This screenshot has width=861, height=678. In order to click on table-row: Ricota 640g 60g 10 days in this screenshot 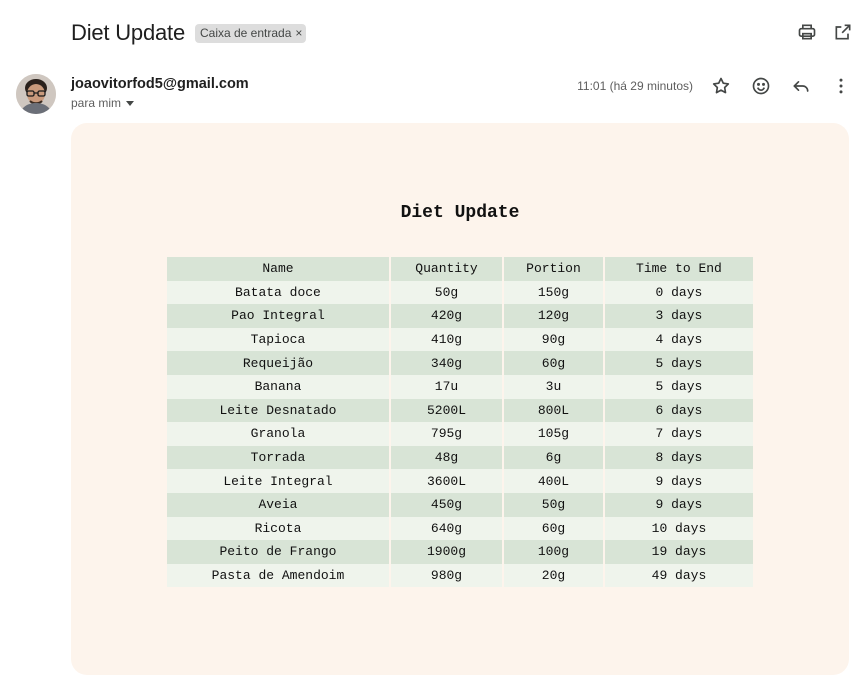, I will do `click(460, 528)`.